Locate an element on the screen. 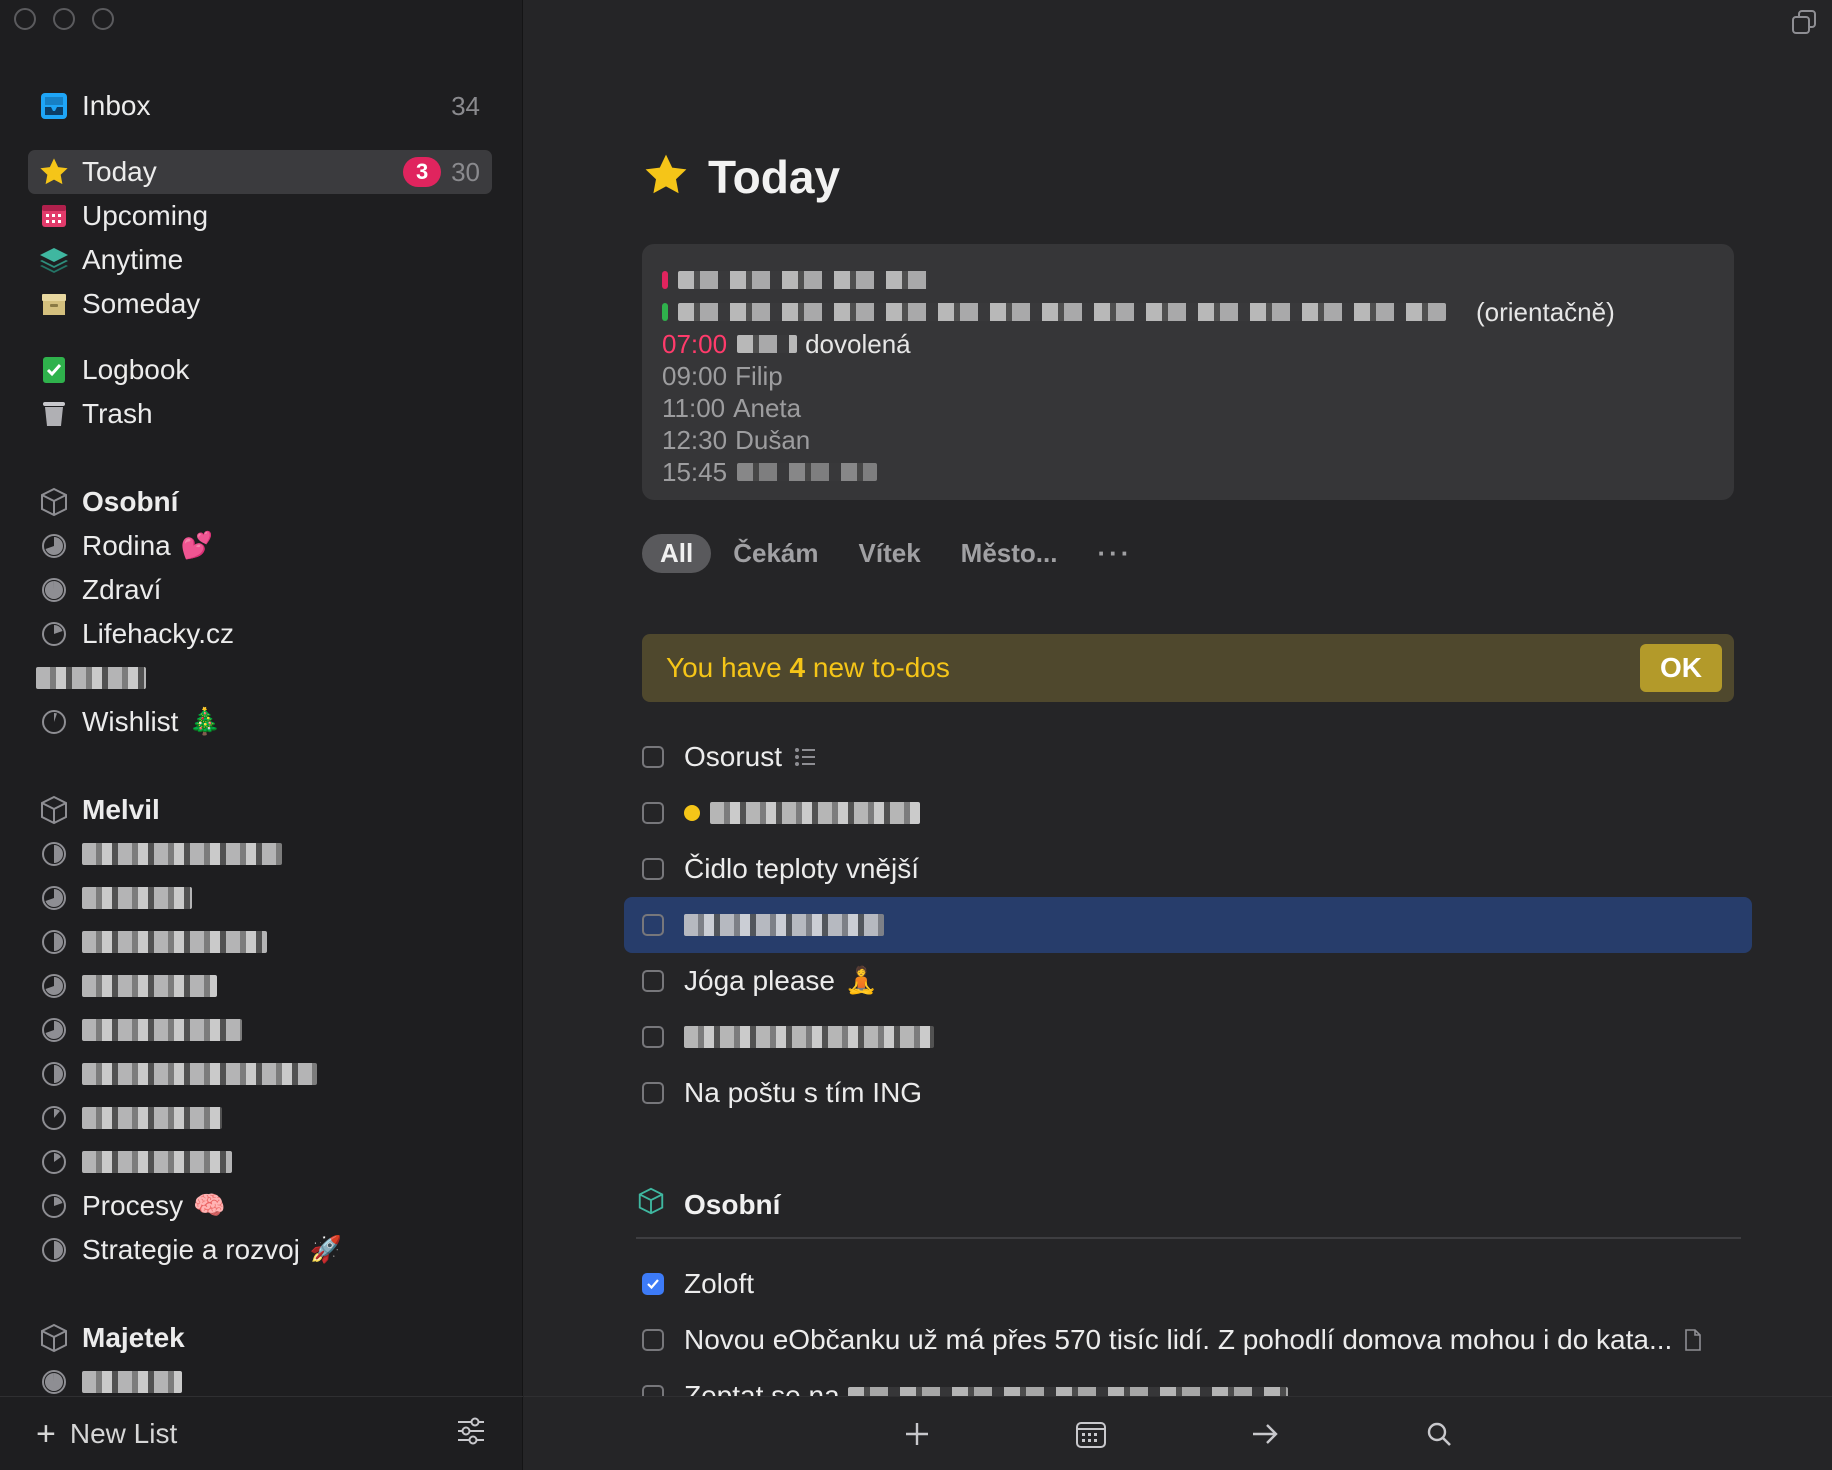 The image size is (1832, 1470). sidebar-item-anytime: Anytime is located at coordinates (260, 260).